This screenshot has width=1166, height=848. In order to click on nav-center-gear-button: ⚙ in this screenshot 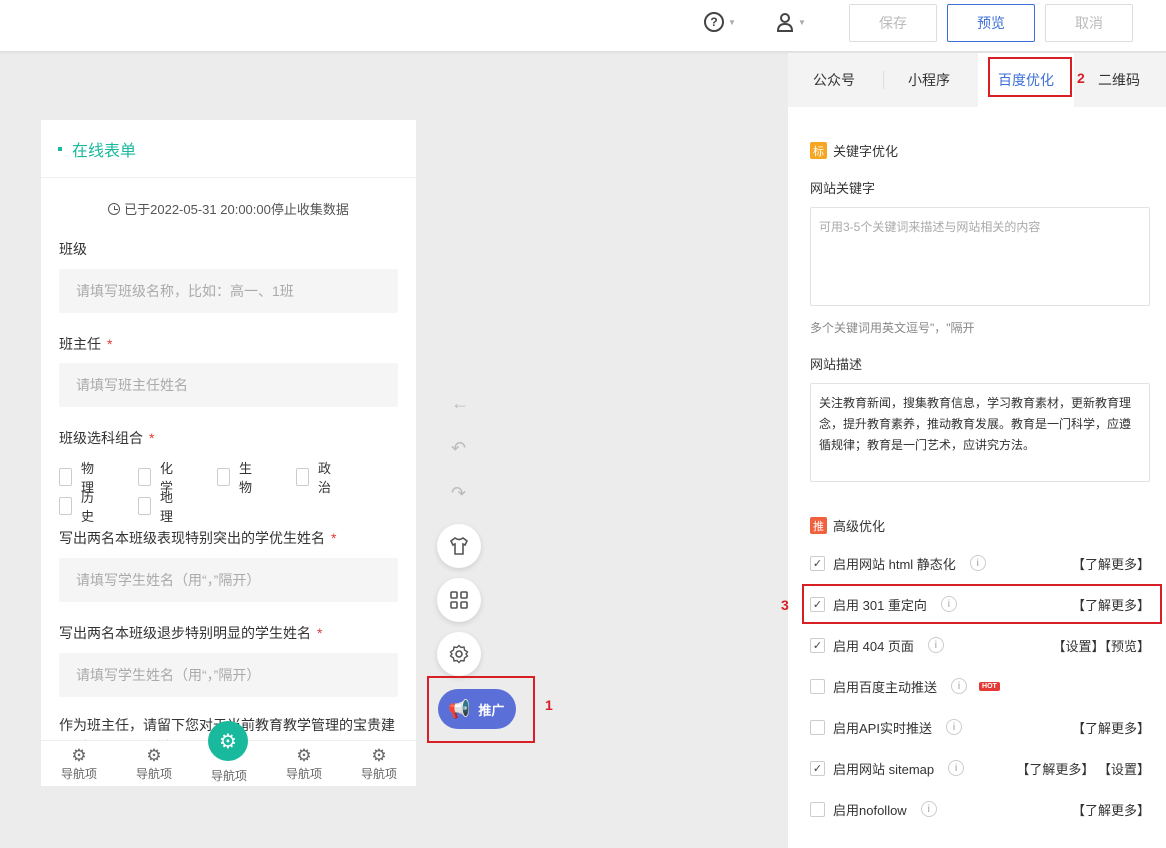, I will do `click(228, 741)`.